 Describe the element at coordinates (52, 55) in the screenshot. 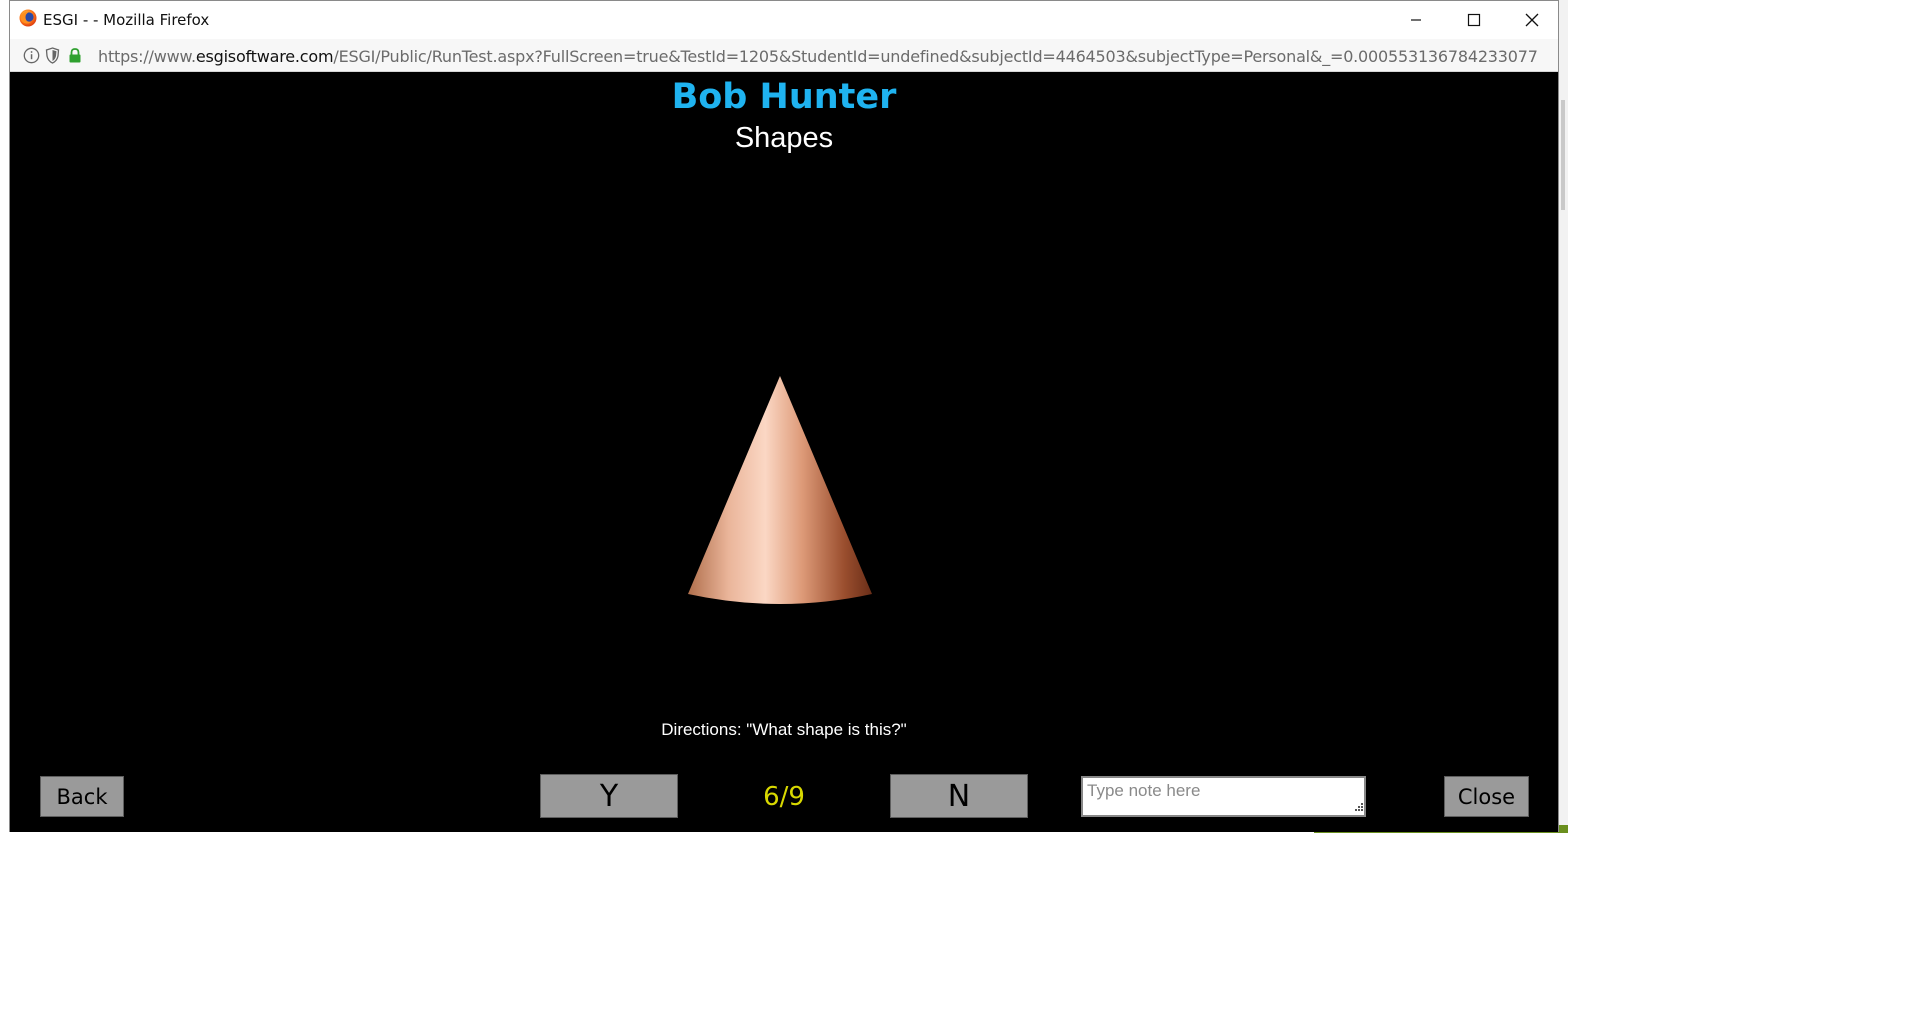

I see `shield-icon` at that location.